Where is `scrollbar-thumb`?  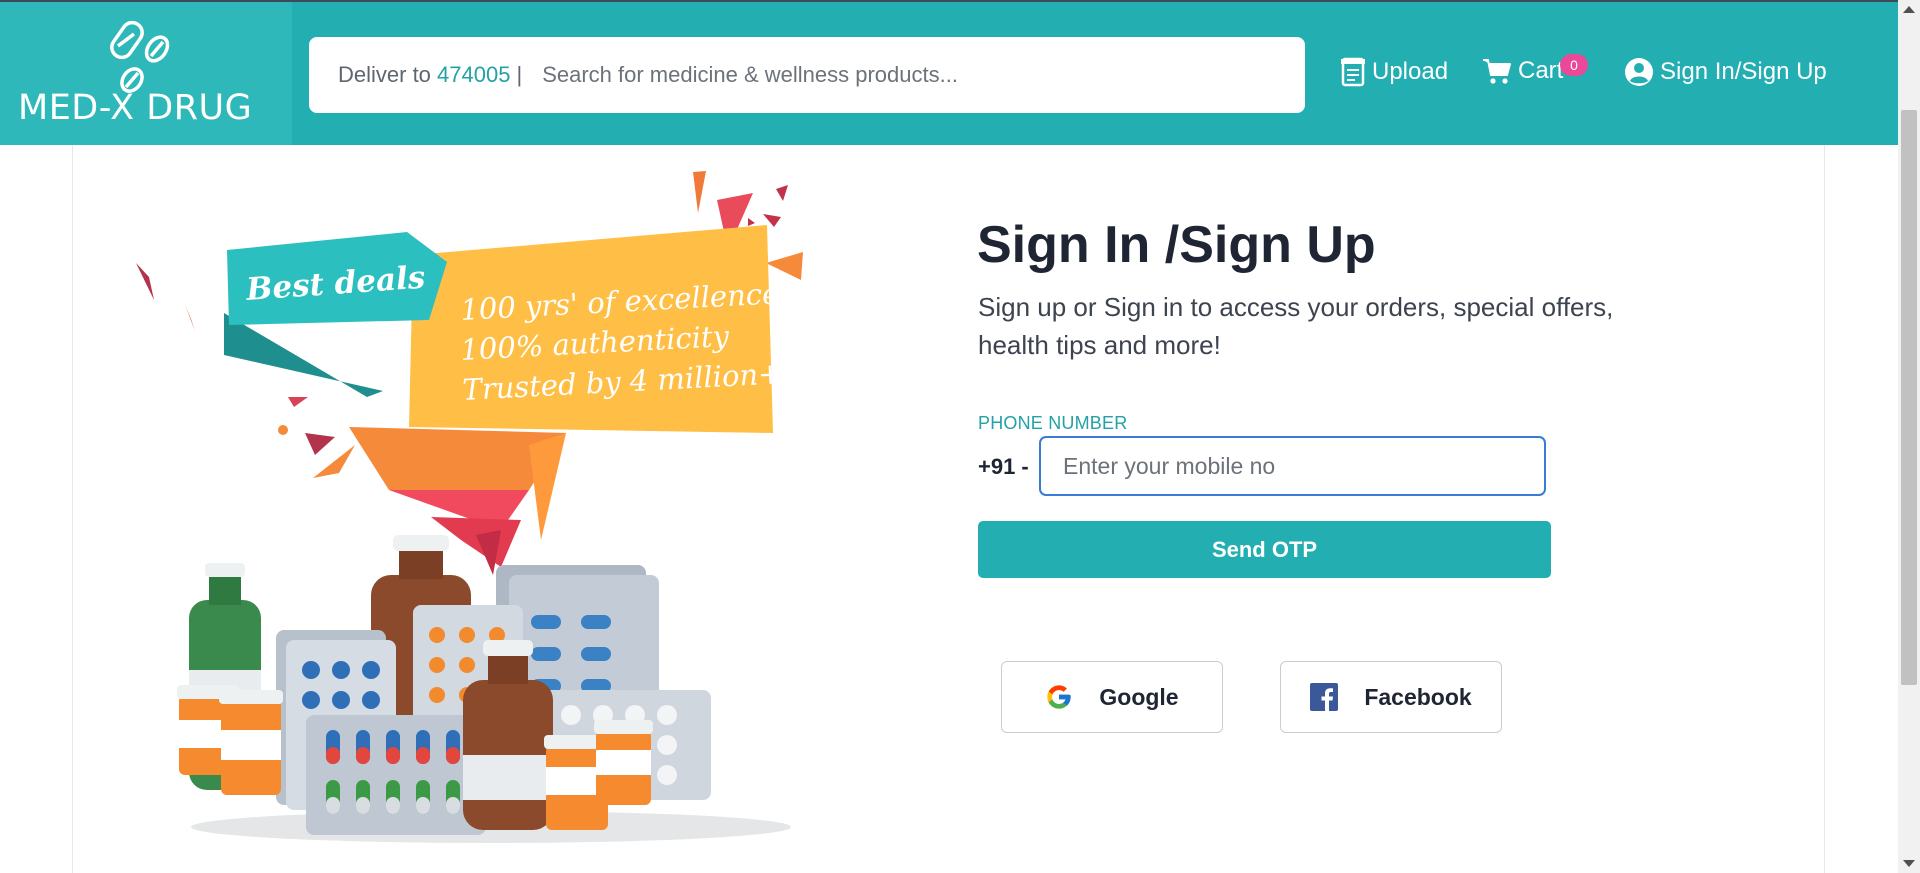 scrollbar-thumb is located at coordinates (1909, 397).